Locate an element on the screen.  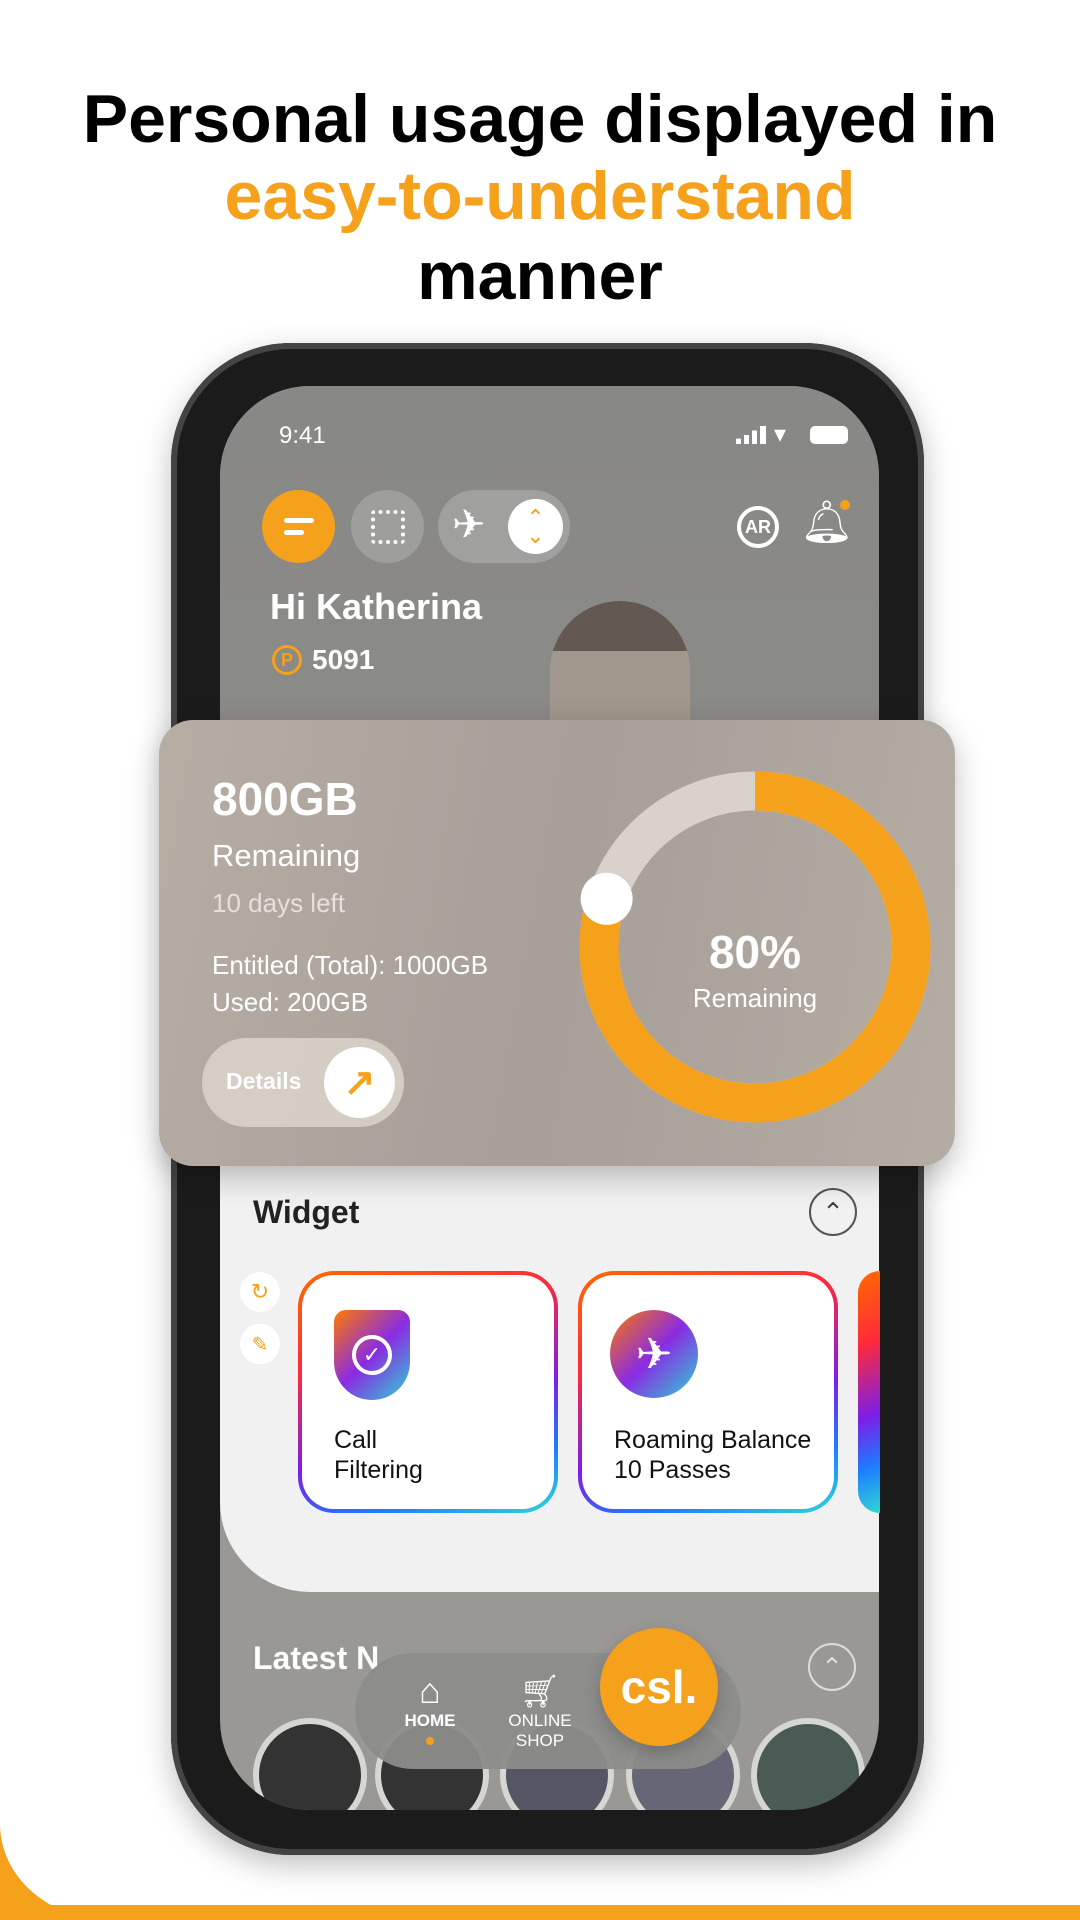
cart-icon: 🛒︎ is located at coordinates (540, 1691).